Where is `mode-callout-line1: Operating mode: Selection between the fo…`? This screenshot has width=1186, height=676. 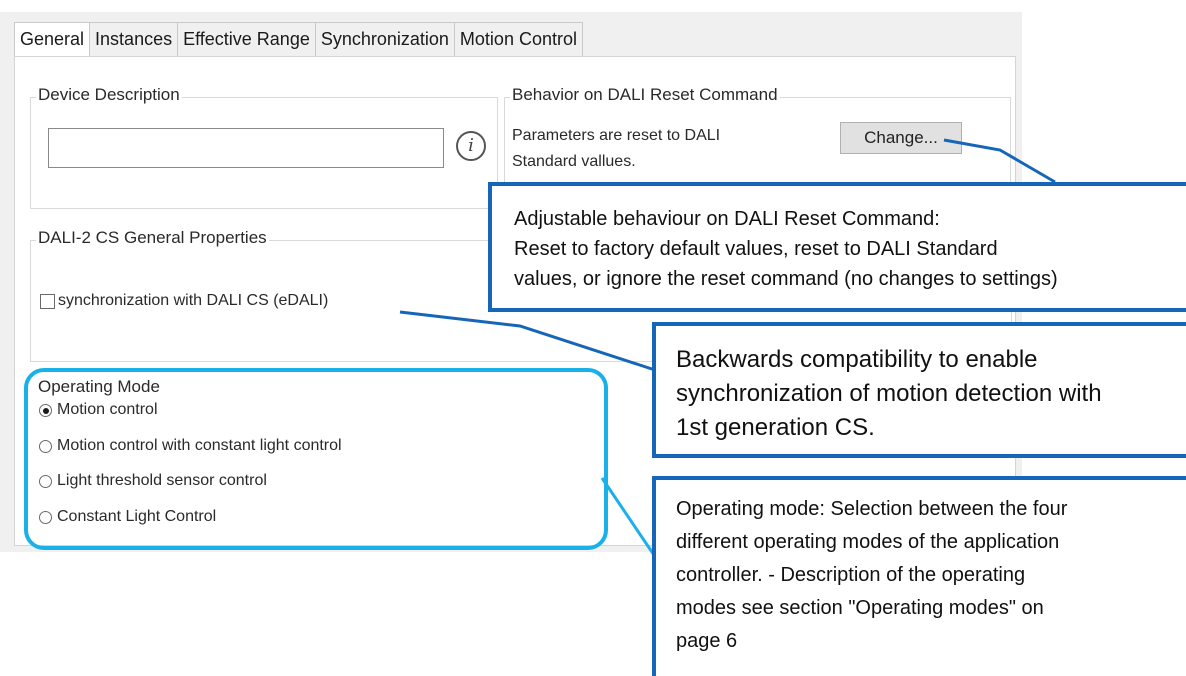
mode-callout-line1: Operating mode: Selection between the fo… is located at coordinates (872, 509).